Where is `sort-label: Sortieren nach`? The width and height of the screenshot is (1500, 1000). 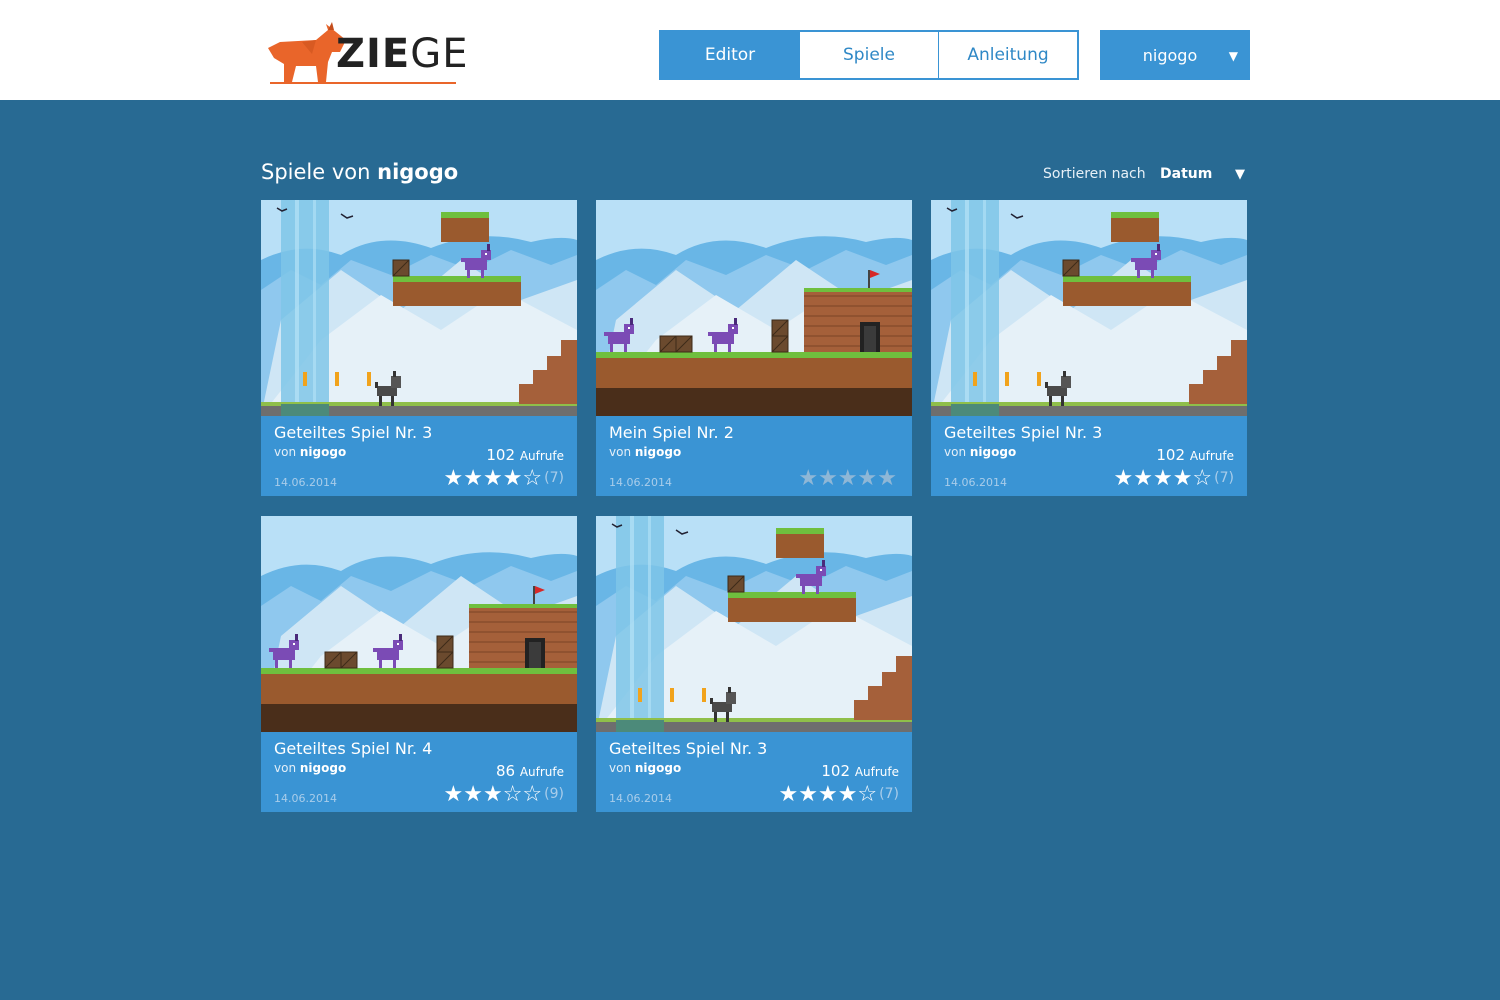
sort-label: Sortieren nach is located at coordinates (1094, 174).